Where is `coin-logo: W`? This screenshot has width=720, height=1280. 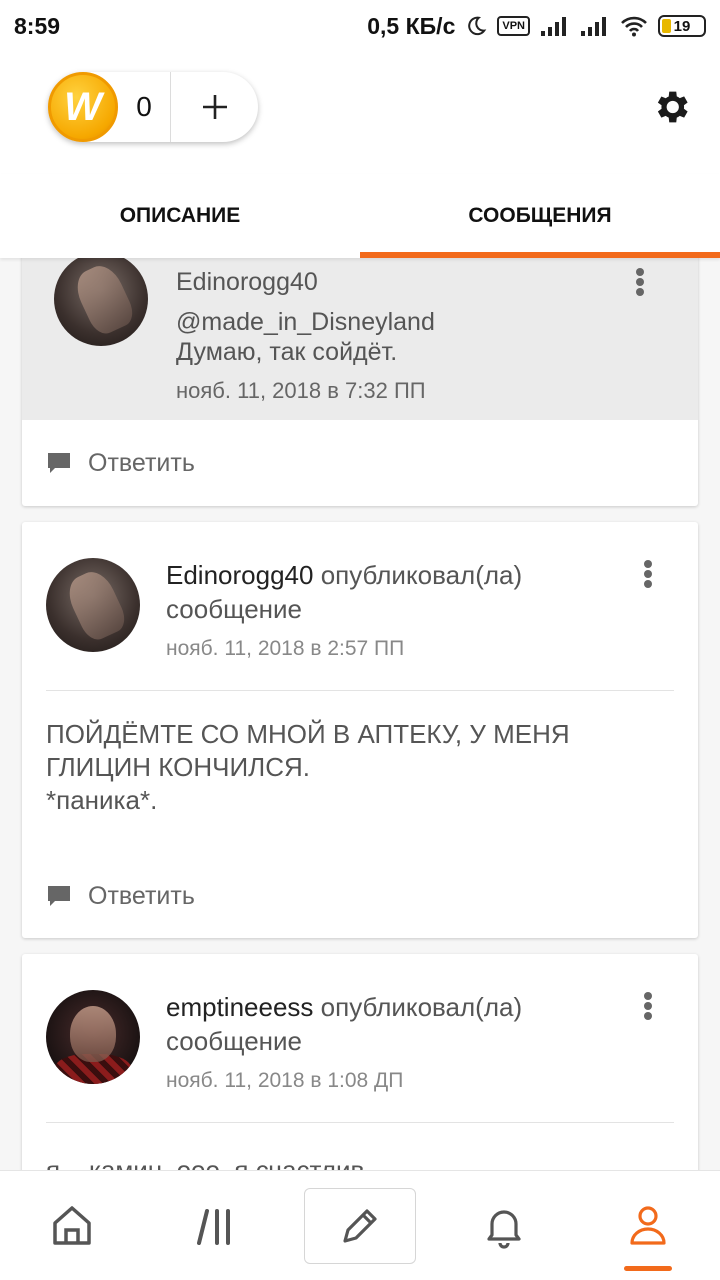 coin-logo: W is located at coordinates (83, 106).